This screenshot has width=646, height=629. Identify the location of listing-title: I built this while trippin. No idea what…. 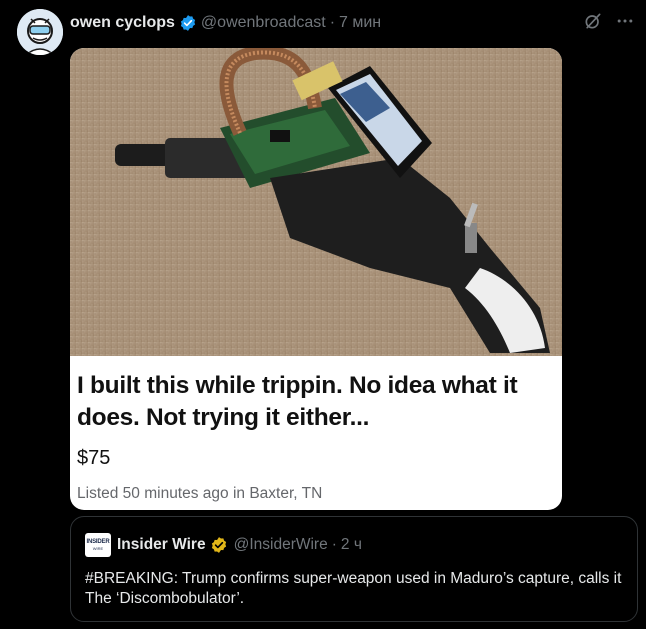
(297, 401).